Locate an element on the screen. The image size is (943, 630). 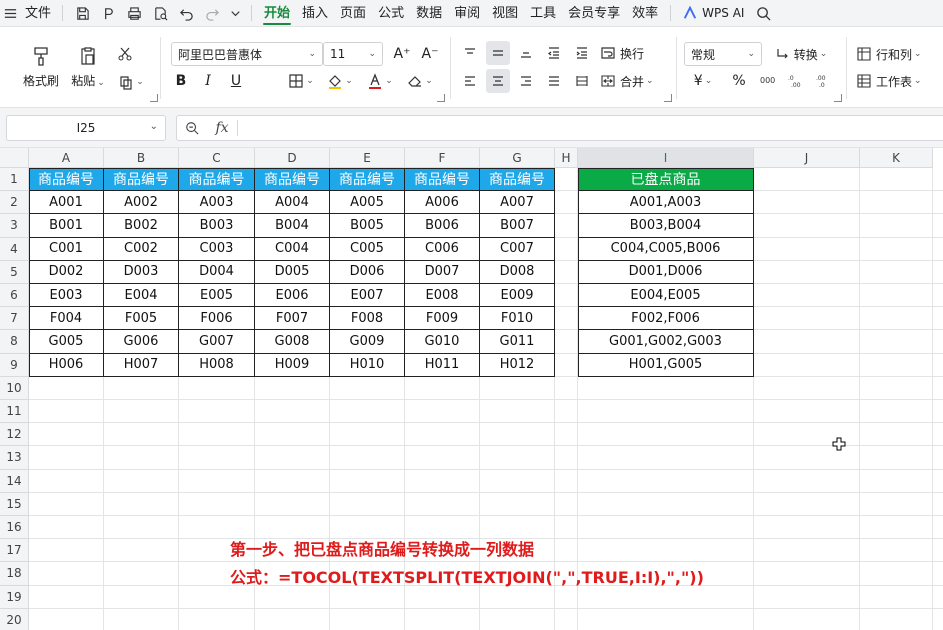
percent-button: % is located at coordinates (739, 81).